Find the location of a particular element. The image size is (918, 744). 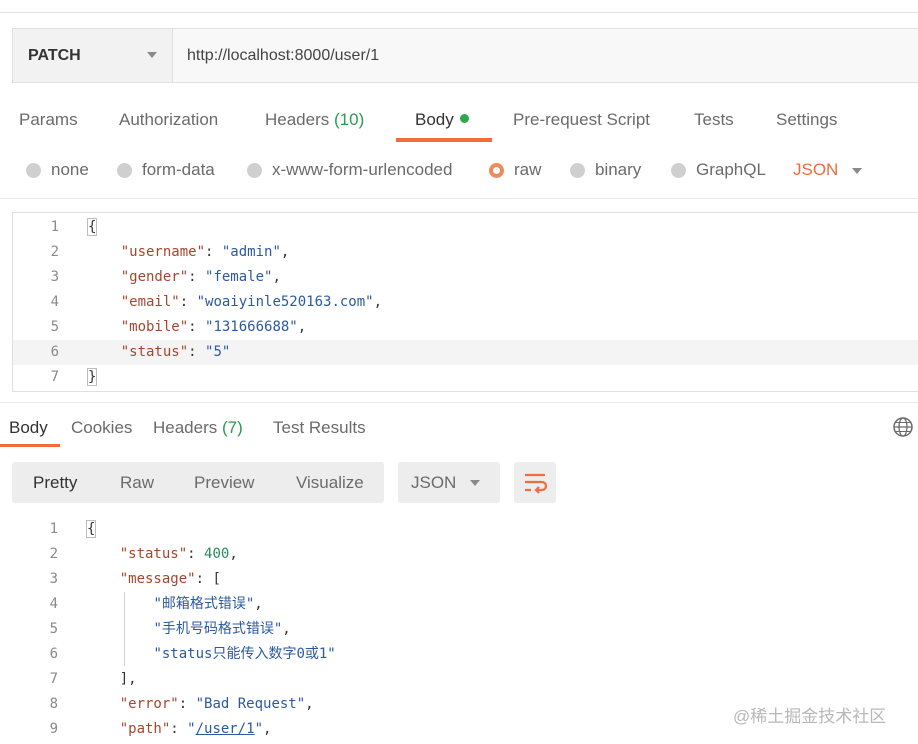

code-line: 4 "邮箱格式错误", is located at coordinates (465, 604).